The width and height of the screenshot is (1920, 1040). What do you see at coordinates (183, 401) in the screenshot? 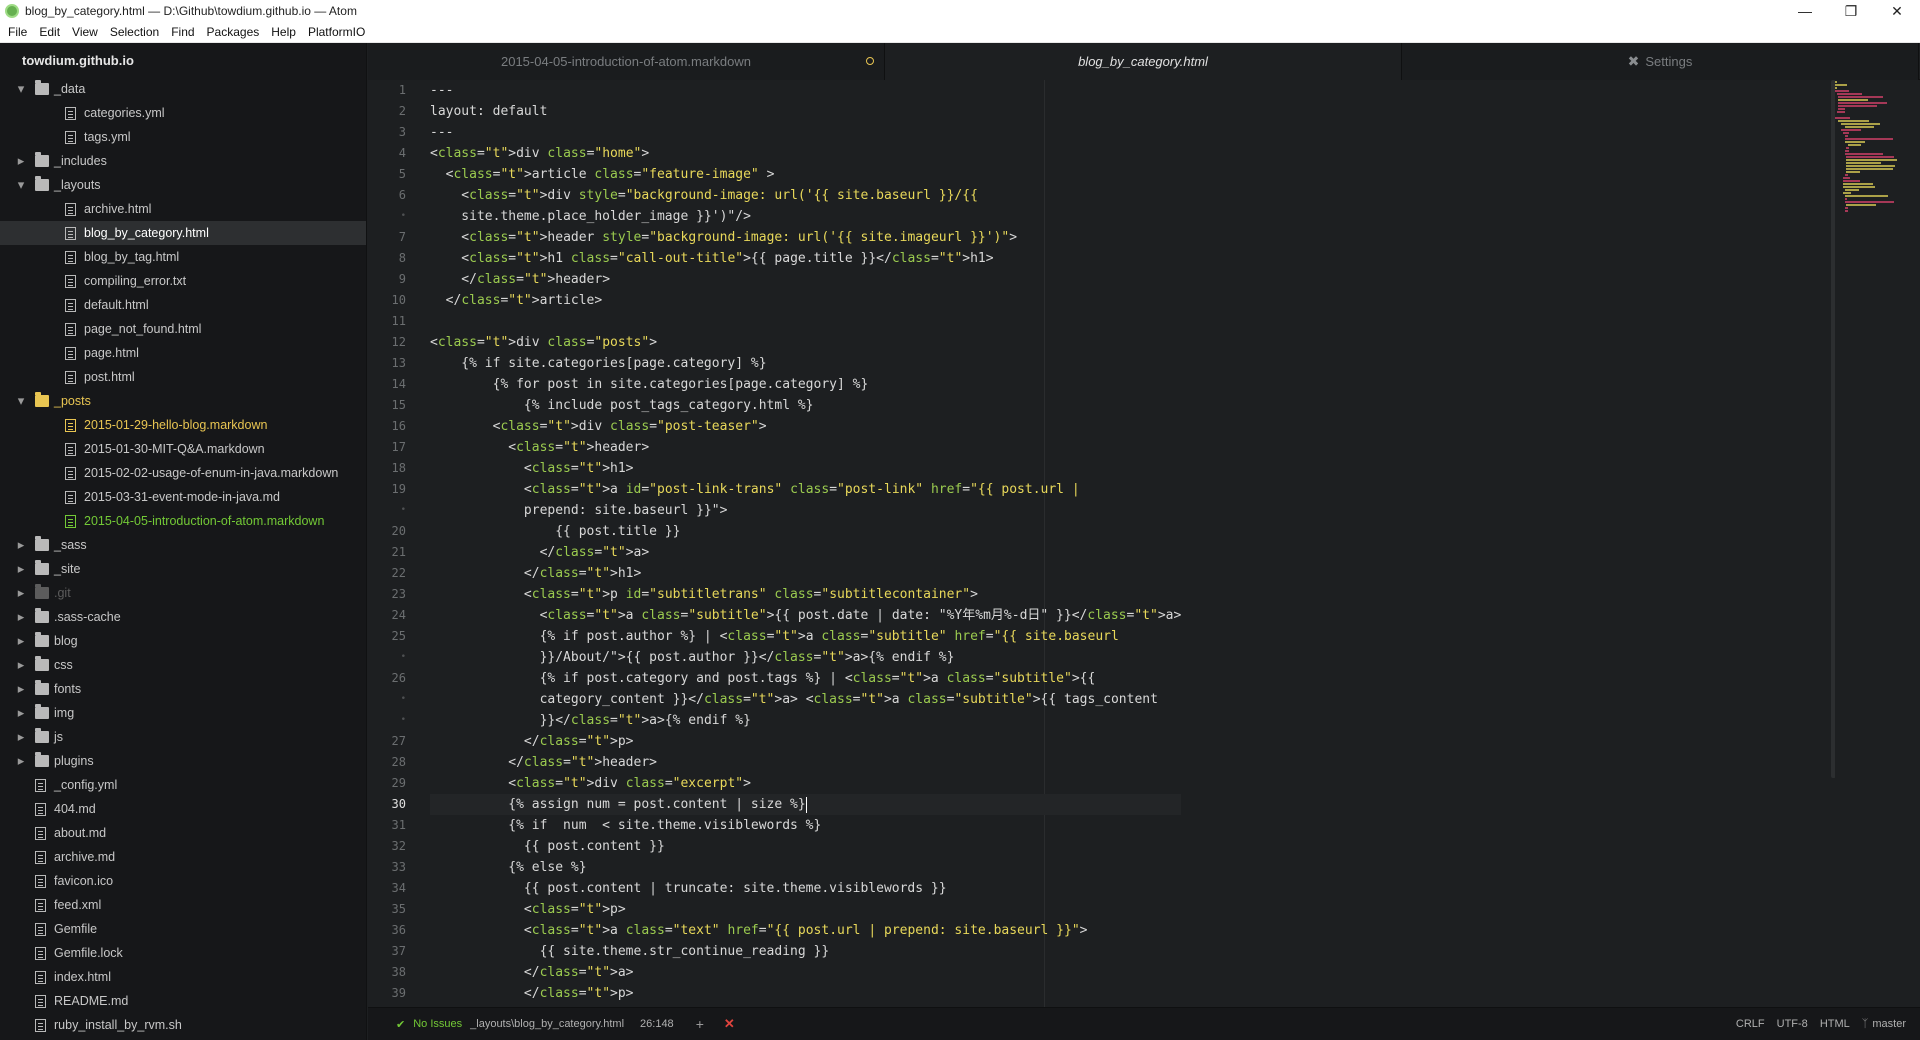
I see `tree-folder-posts: ▾ _posts` at bounding box center [183, 401].